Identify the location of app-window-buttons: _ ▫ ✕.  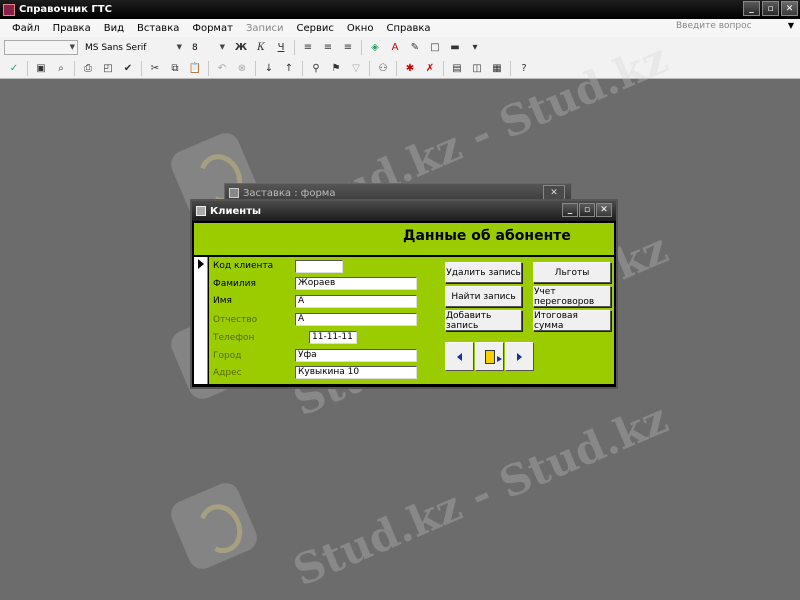
(770, 8).